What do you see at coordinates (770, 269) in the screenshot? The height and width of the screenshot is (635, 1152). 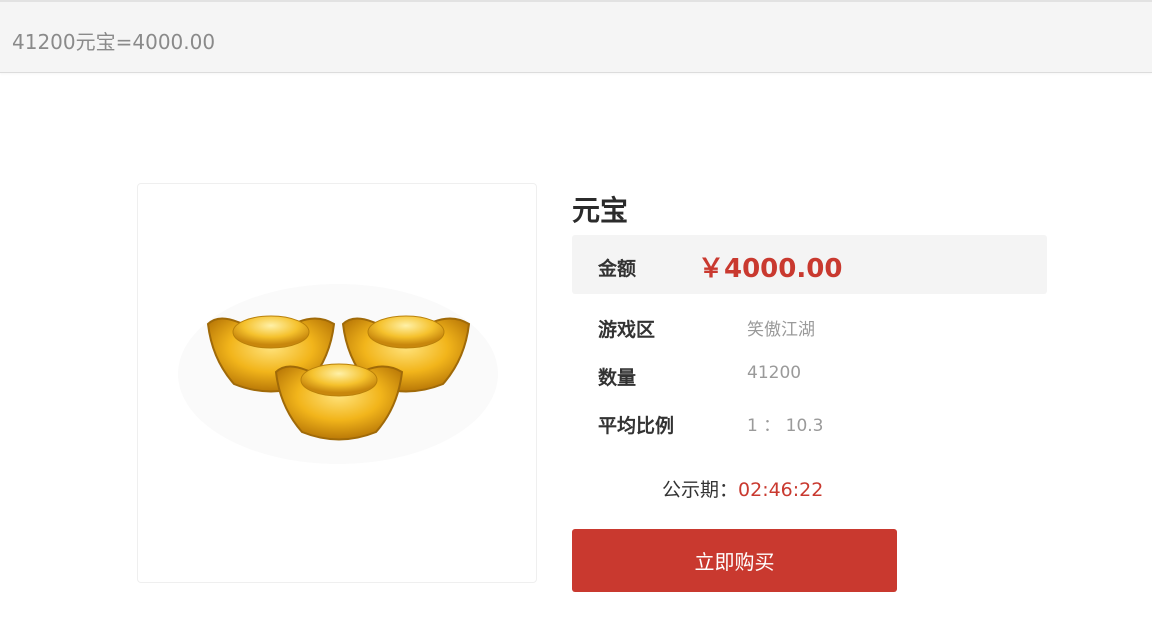 I see `price-value: ￥4000.00` at bounding box center [770, 269].